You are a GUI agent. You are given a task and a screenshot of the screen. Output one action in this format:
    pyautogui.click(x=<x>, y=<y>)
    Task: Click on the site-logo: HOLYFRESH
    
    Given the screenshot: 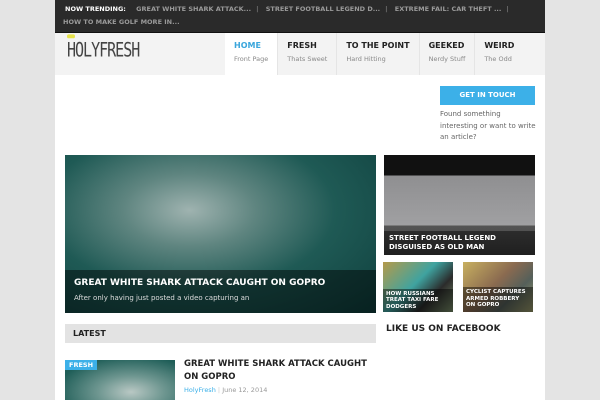 What is the action you would take?
    pyautogui.click(x=103, y=48)
    